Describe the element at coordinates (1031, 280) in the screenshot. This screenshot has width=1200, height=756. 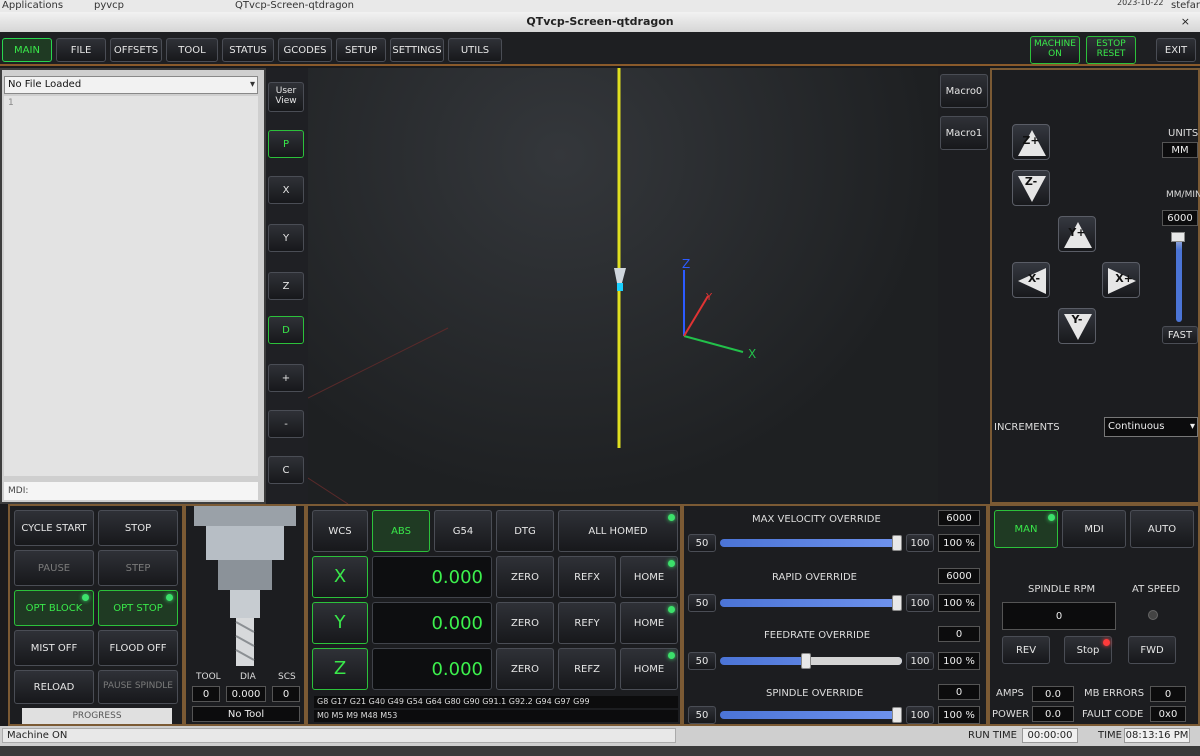
I see `jog-x-minus-button: X-` at that location.